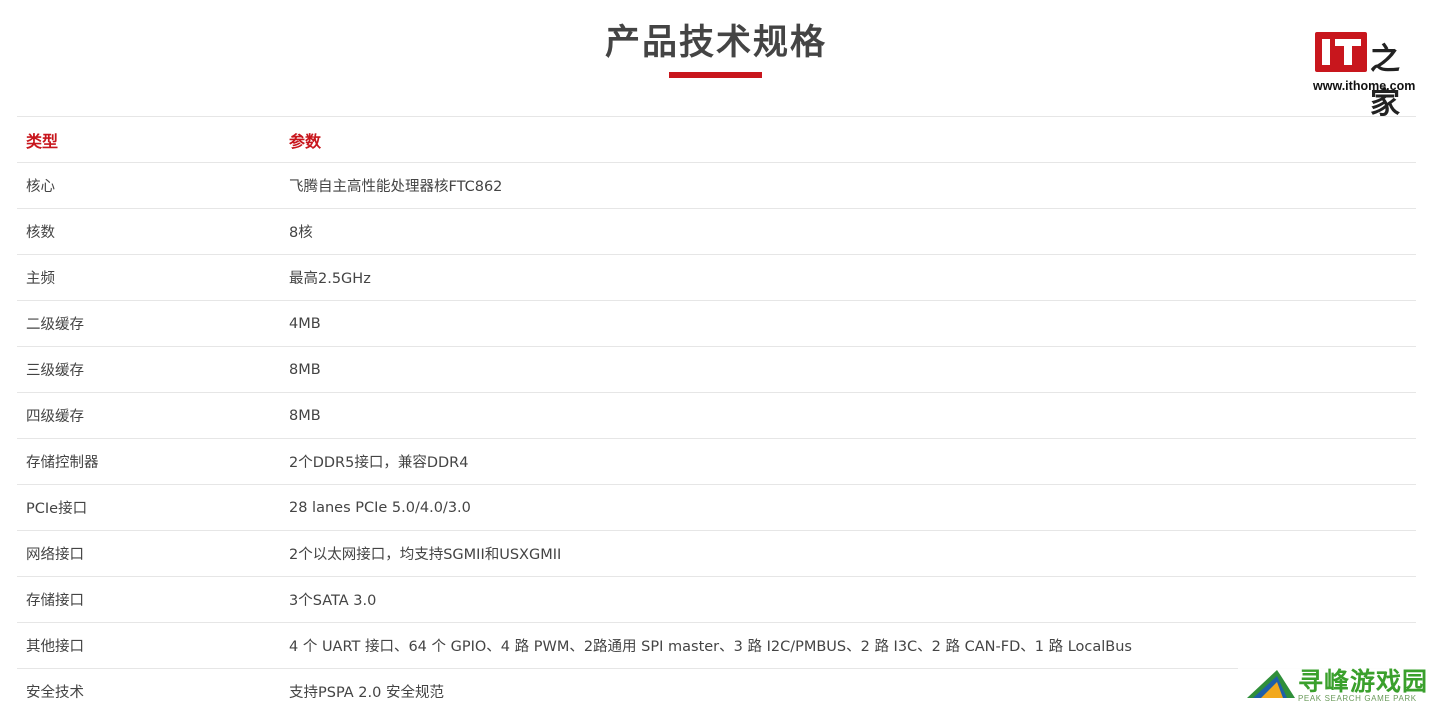 This screenshot has height=710, width=1440. I want to click on table-row: 网络接口 2个以太网接口，均支持SGMII和USXGMII, so click(716, 553).